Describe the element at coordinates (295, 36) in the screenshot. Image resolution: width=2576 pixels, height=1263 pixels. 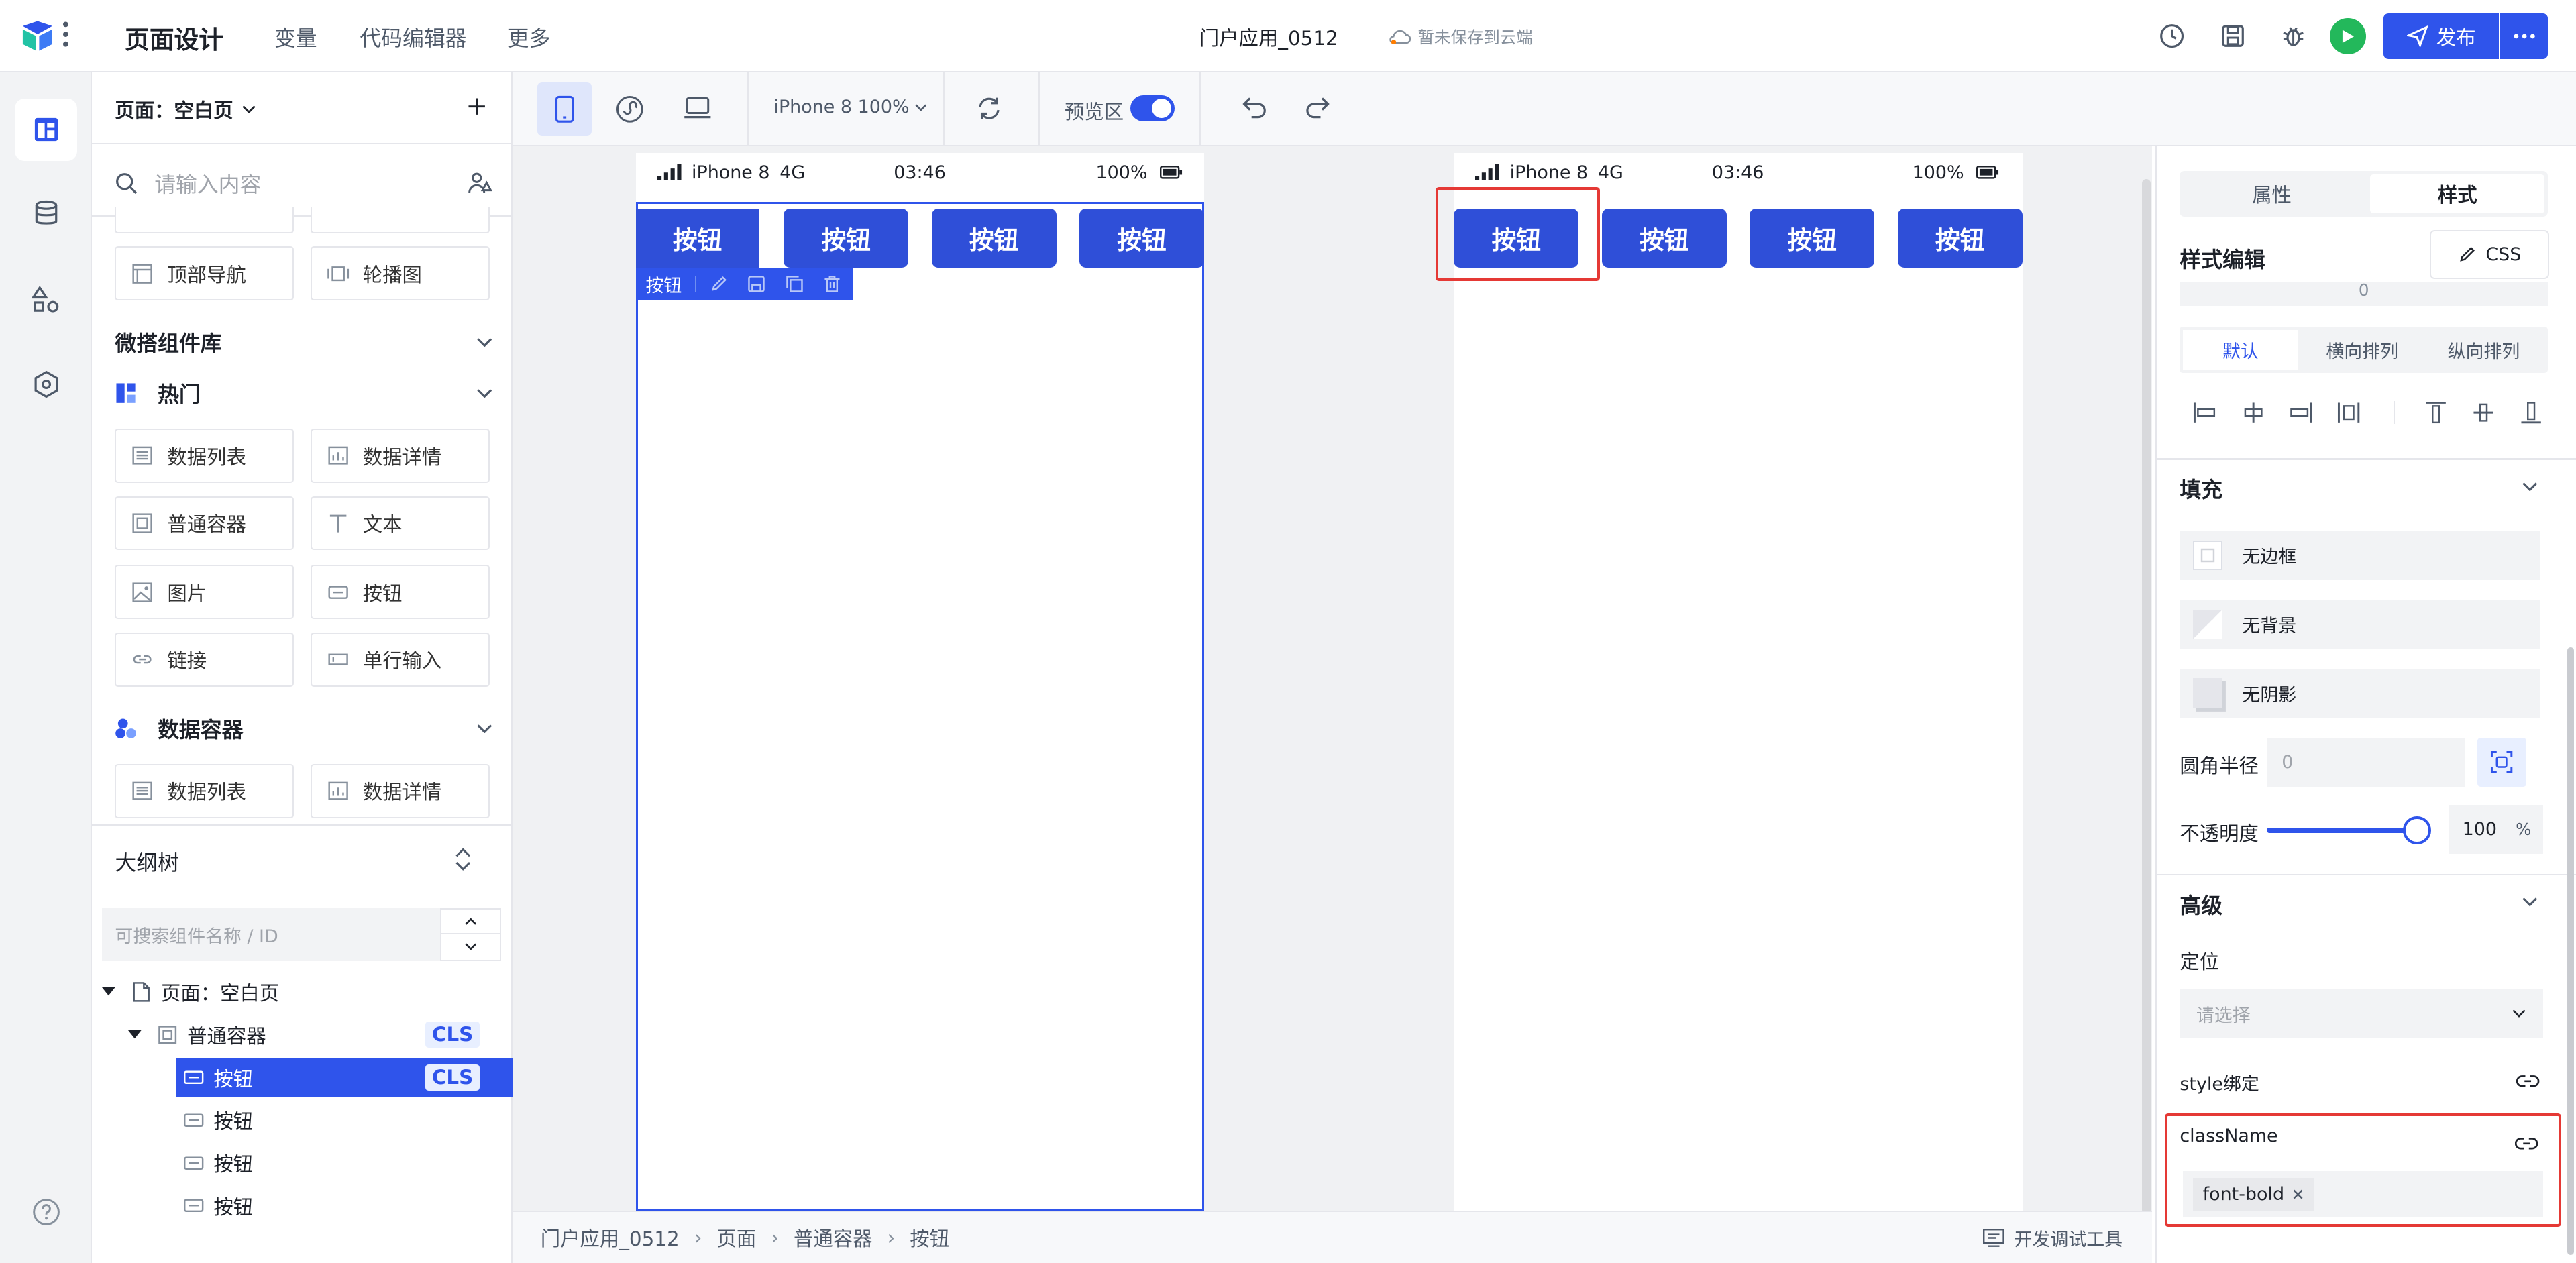
I see `menu-variables: 变量` at that location.